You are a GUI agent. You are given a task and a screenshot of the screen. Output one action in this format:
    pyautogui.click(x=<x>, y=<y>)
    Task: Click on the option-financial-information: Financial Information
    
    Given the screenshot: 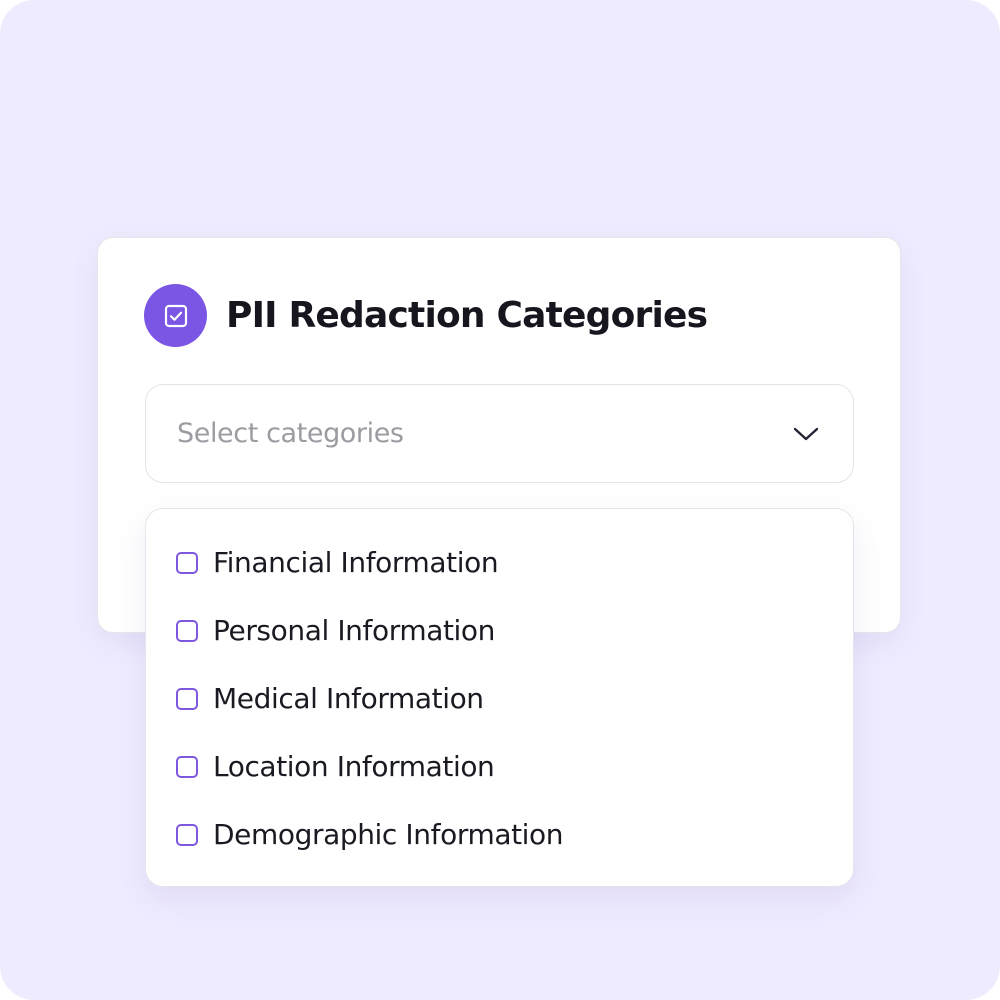 What is the action you would take?
    pyautogui.click(x=455, y=563)
    